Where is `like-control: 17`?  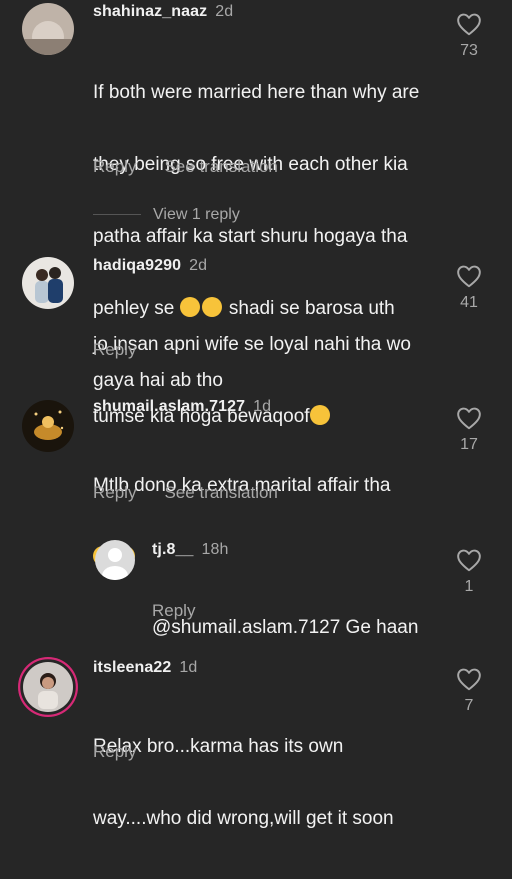
like-control: 17 is located at coordinates (469, 430).